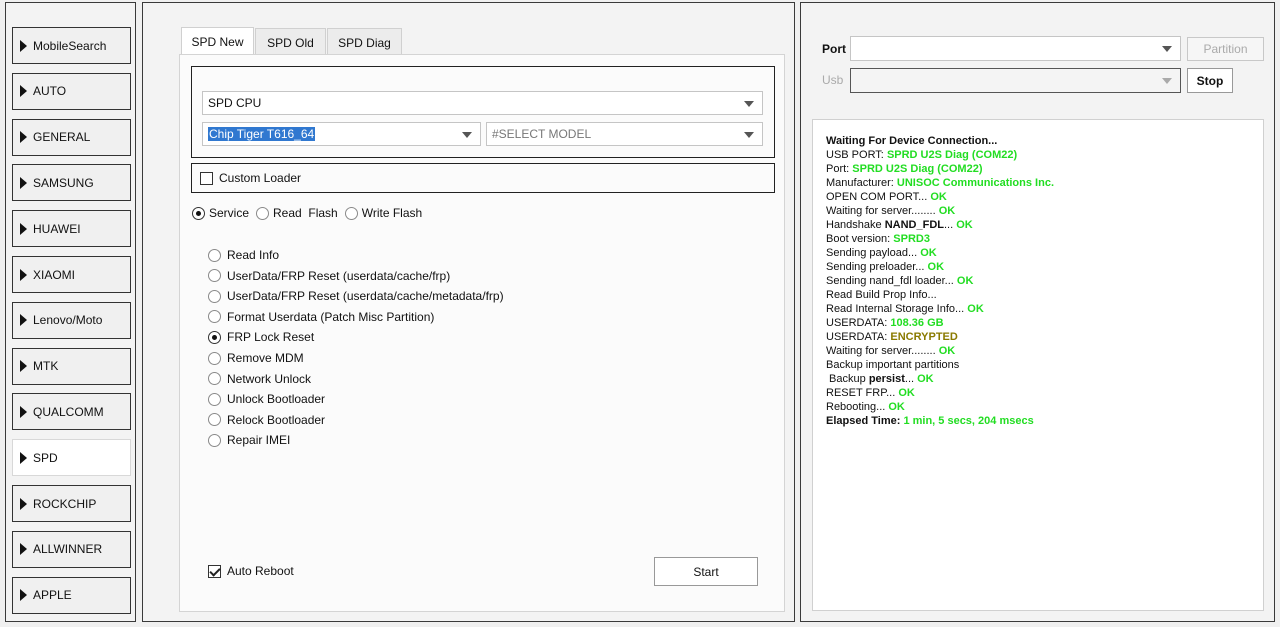 The height and width of the screenshot is (627, 1280). Describe the element at coordinates (1225, 49) in the screenshot. I see `partition-button: Partition` at that location.